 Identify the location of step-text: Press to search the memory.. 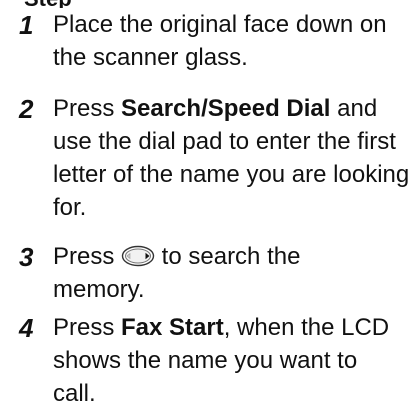
(223, 273).